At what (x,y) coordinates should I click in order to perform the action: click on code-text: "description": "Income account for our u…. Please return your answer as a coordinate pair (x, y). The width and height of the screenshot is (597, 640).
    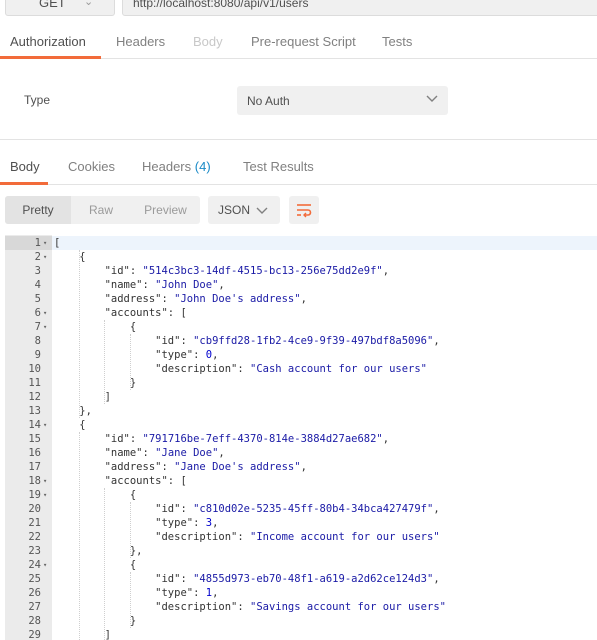
    Looking at the image, I should click on (297, 537).